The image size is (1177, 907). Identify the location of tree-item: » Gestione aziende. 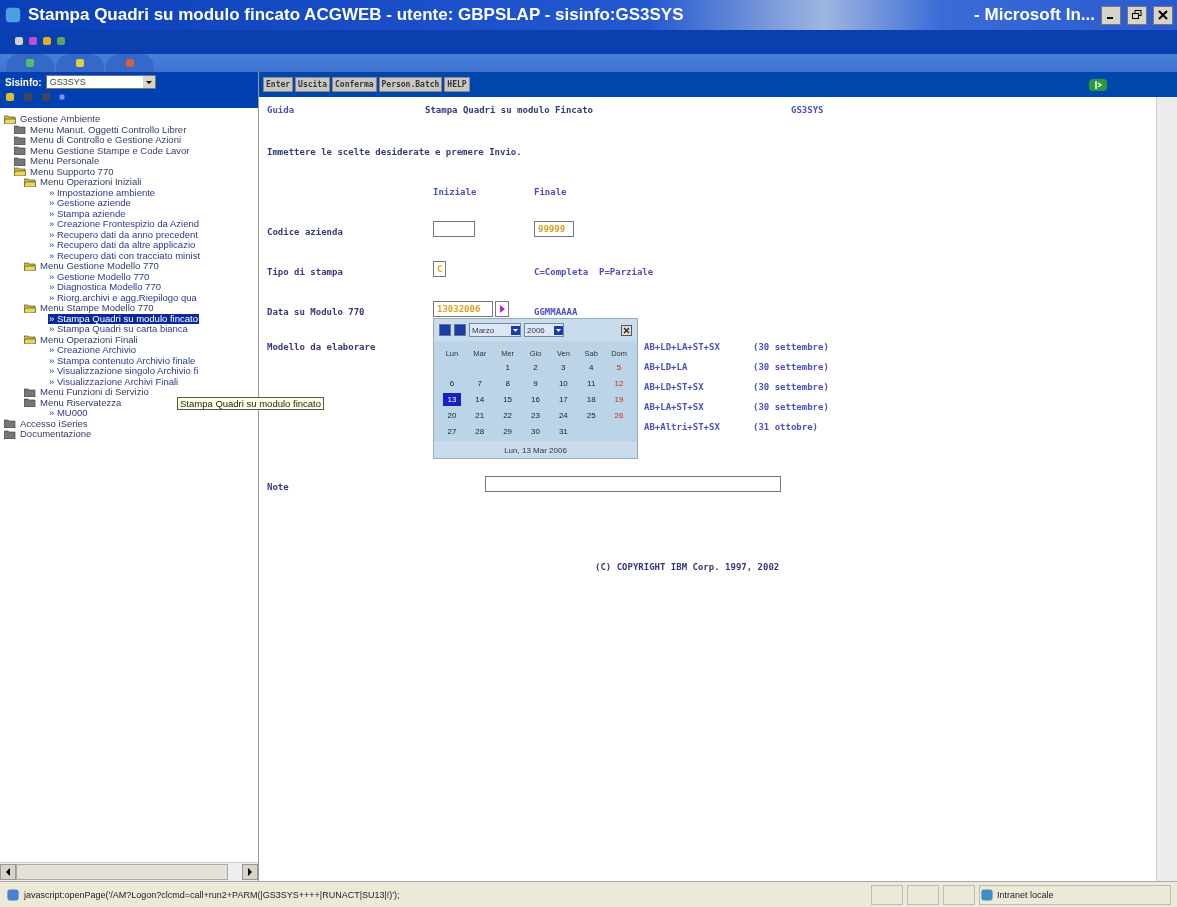
(90, 203).